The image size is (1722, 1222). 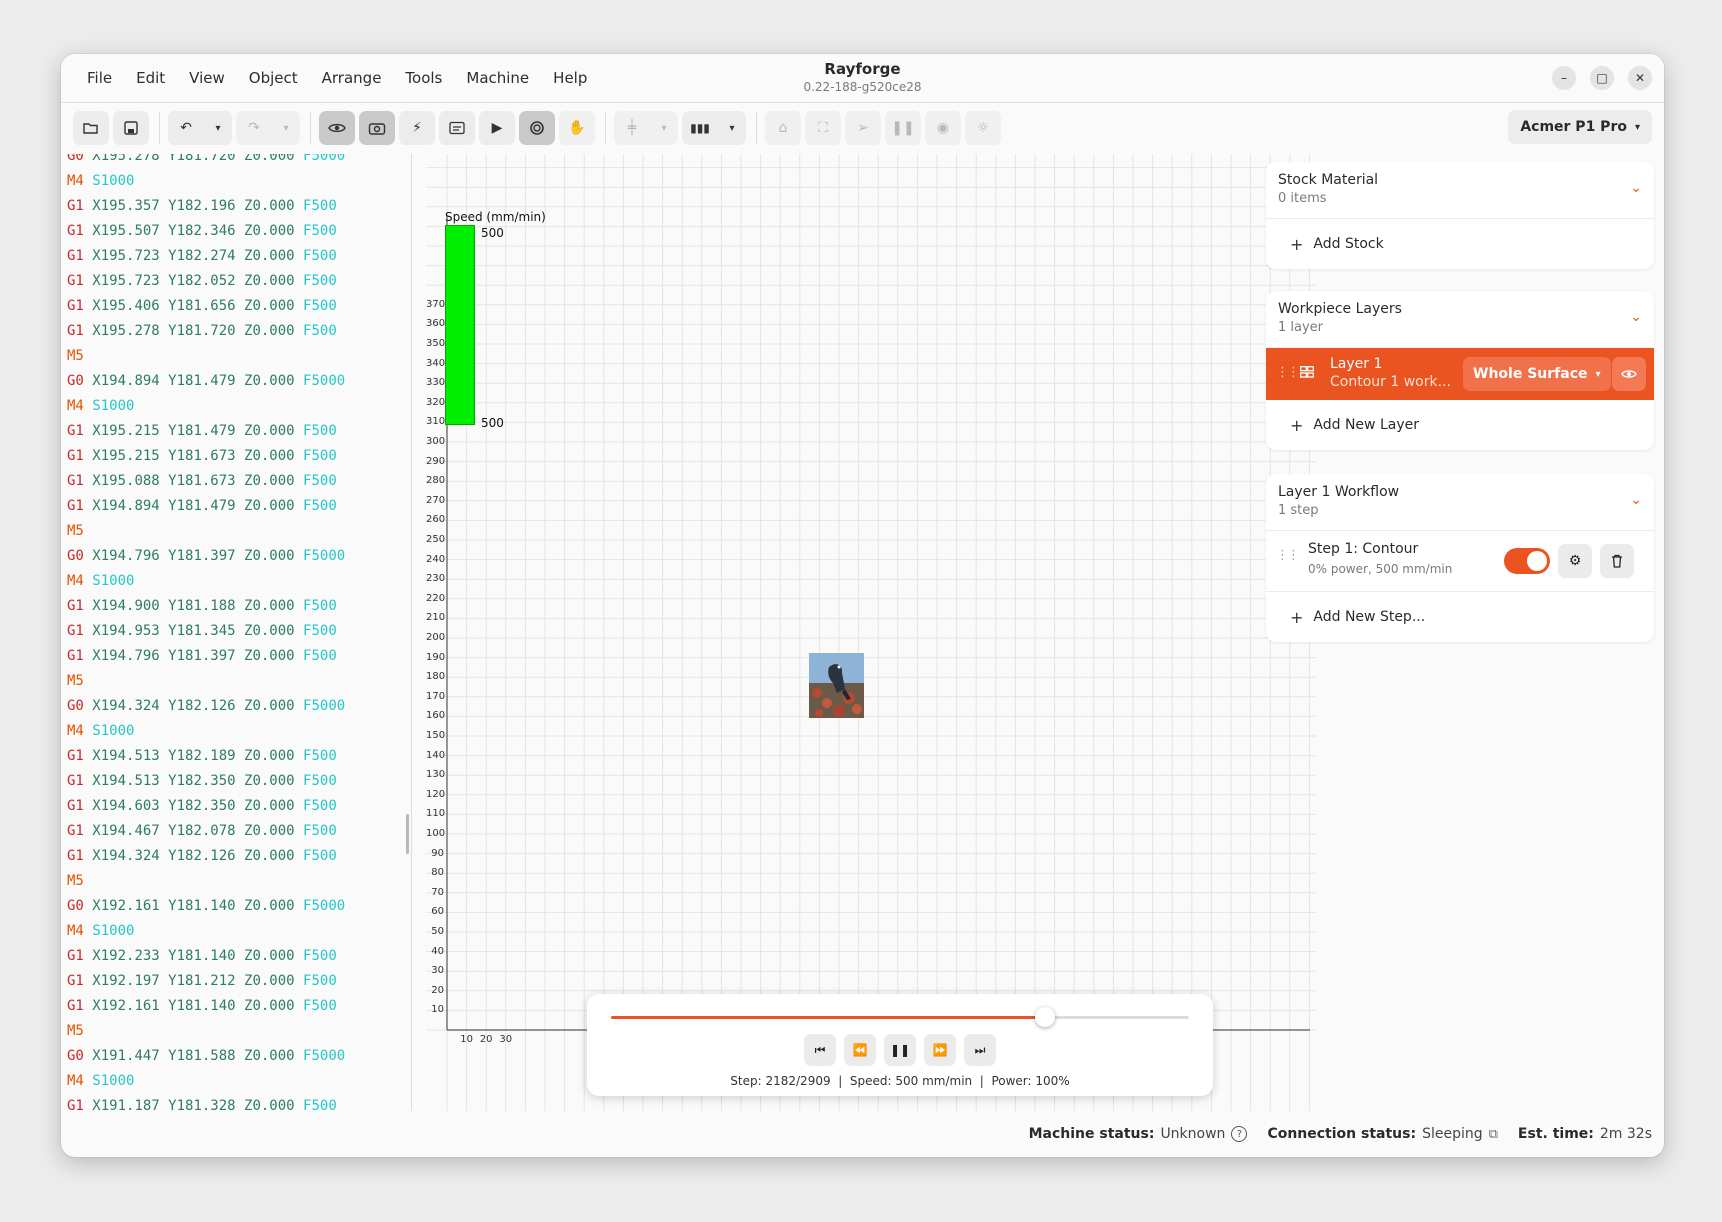 I want to click on close-button: ✕, so click(x=1640, y=78).